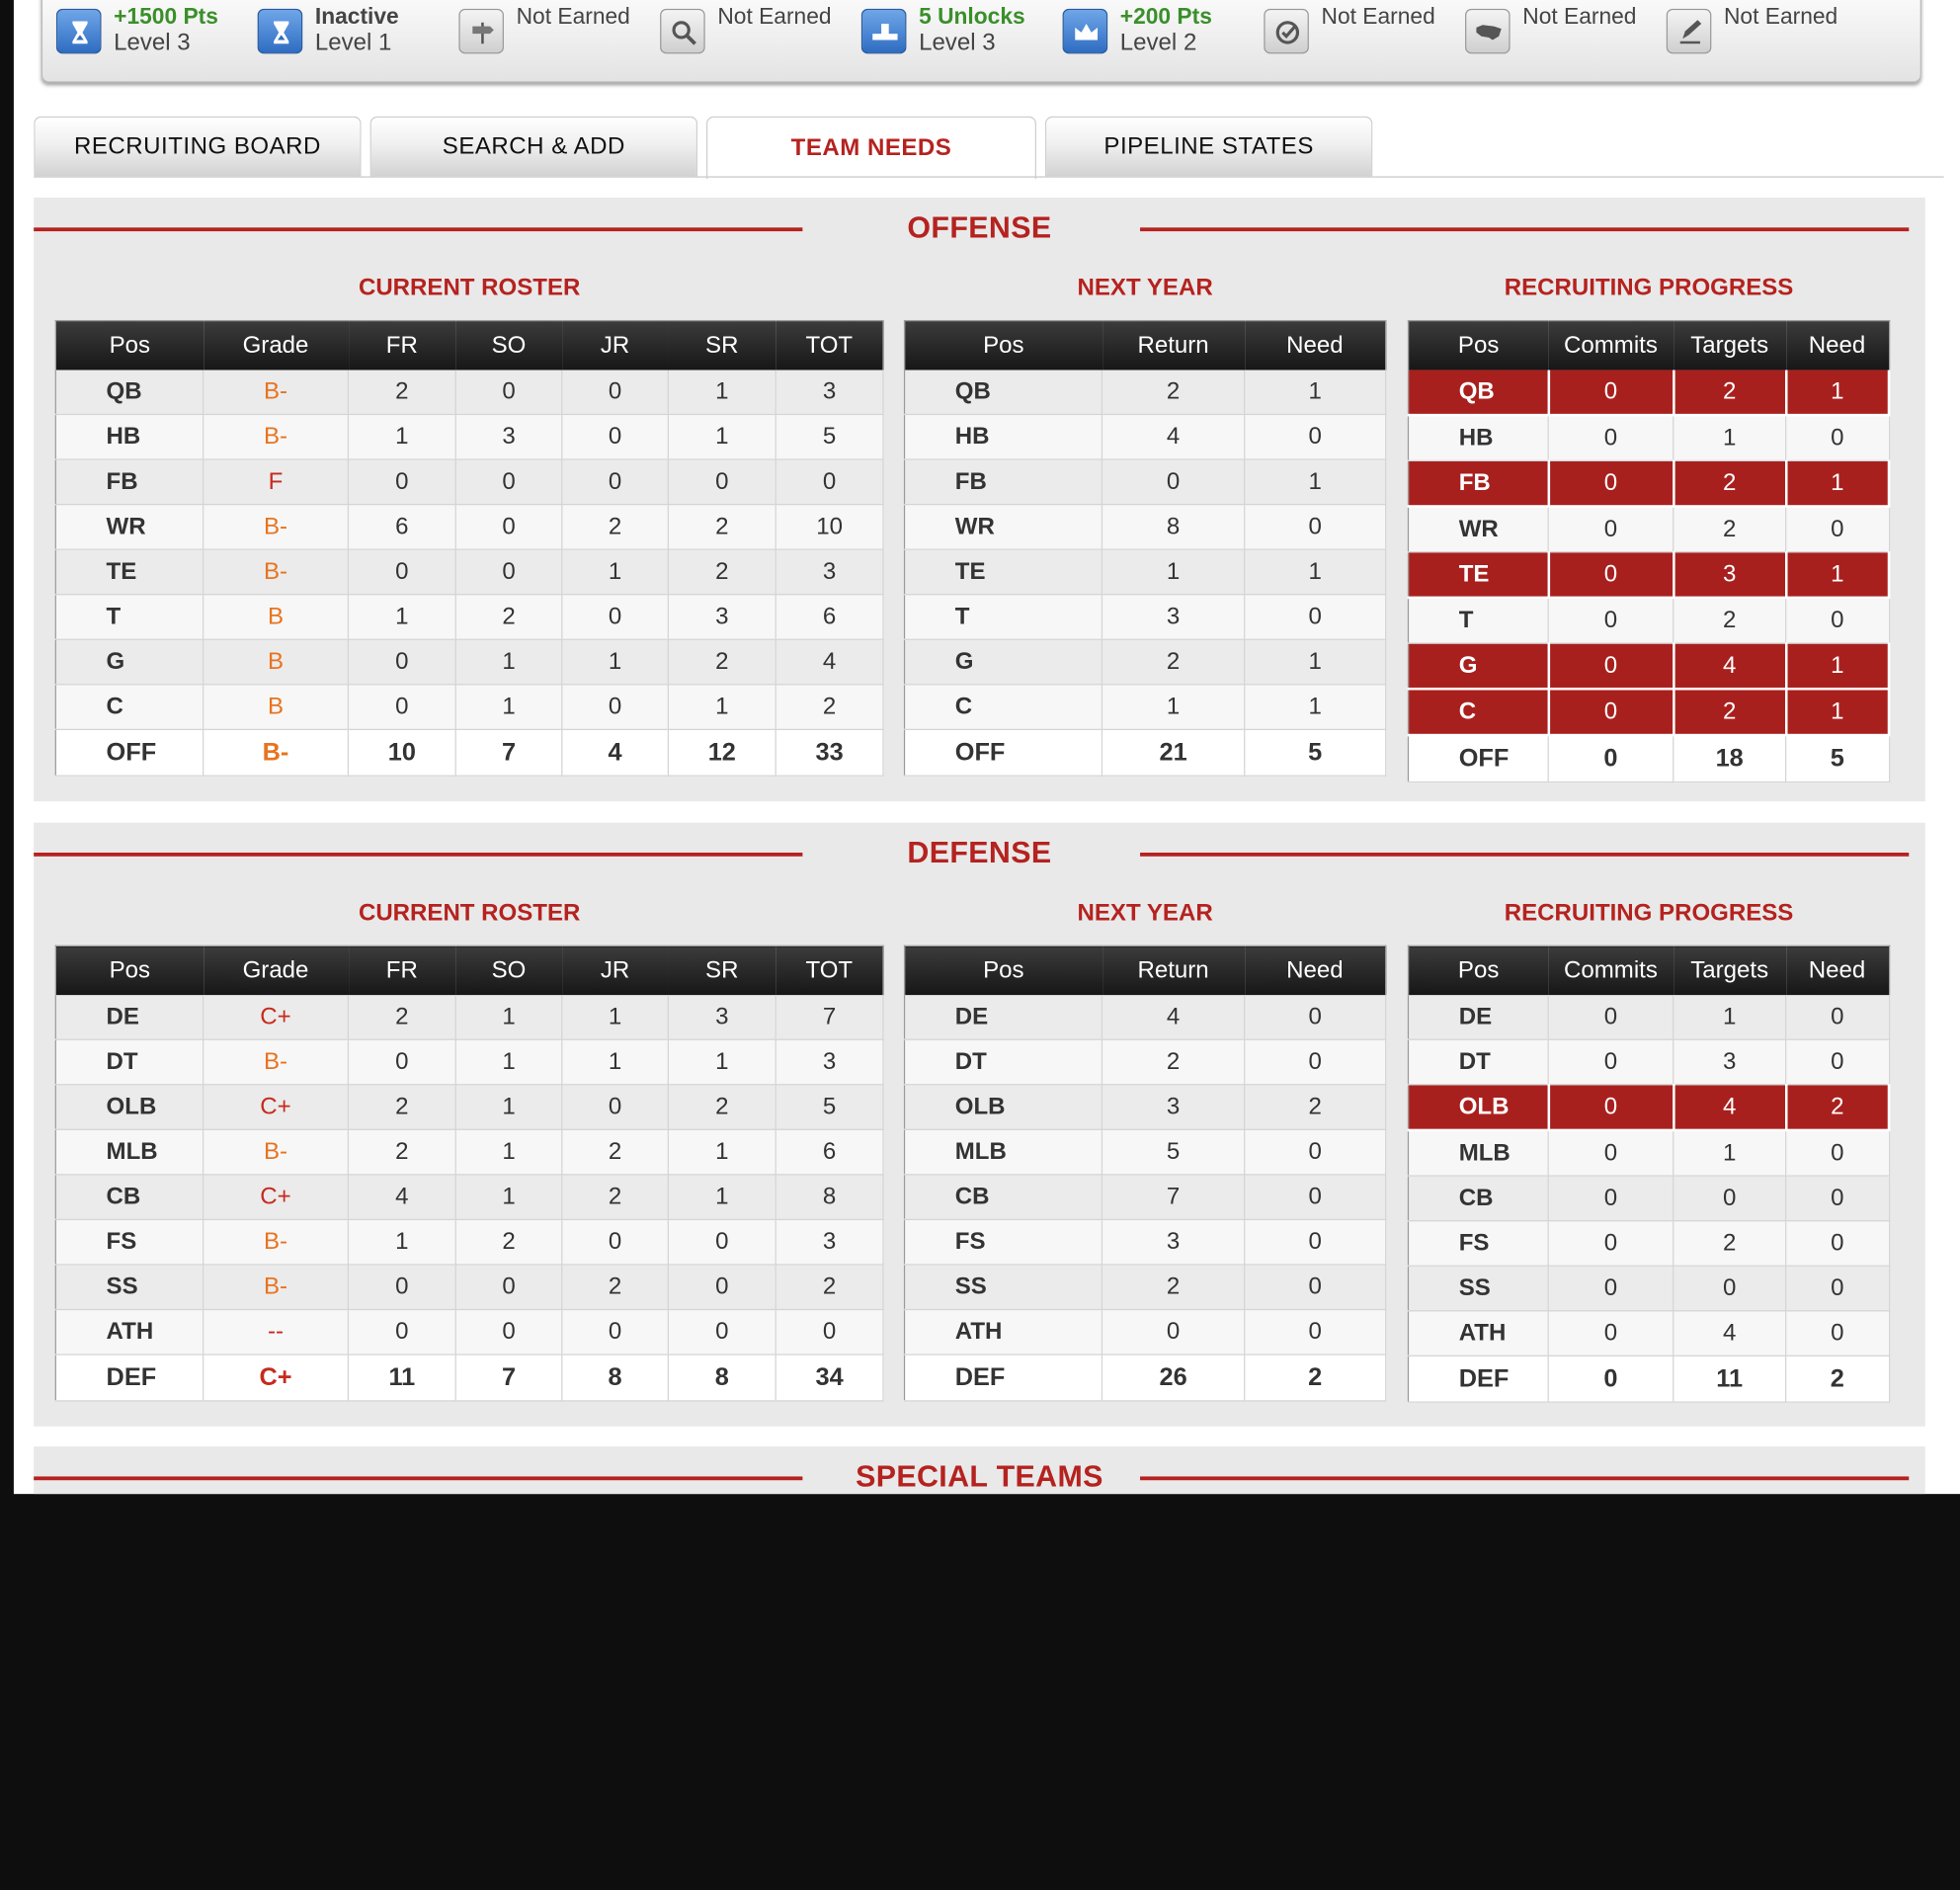  Describe the element at coordinates (830, 437) in the screenshot. I see `value-cell: 5` at that location.